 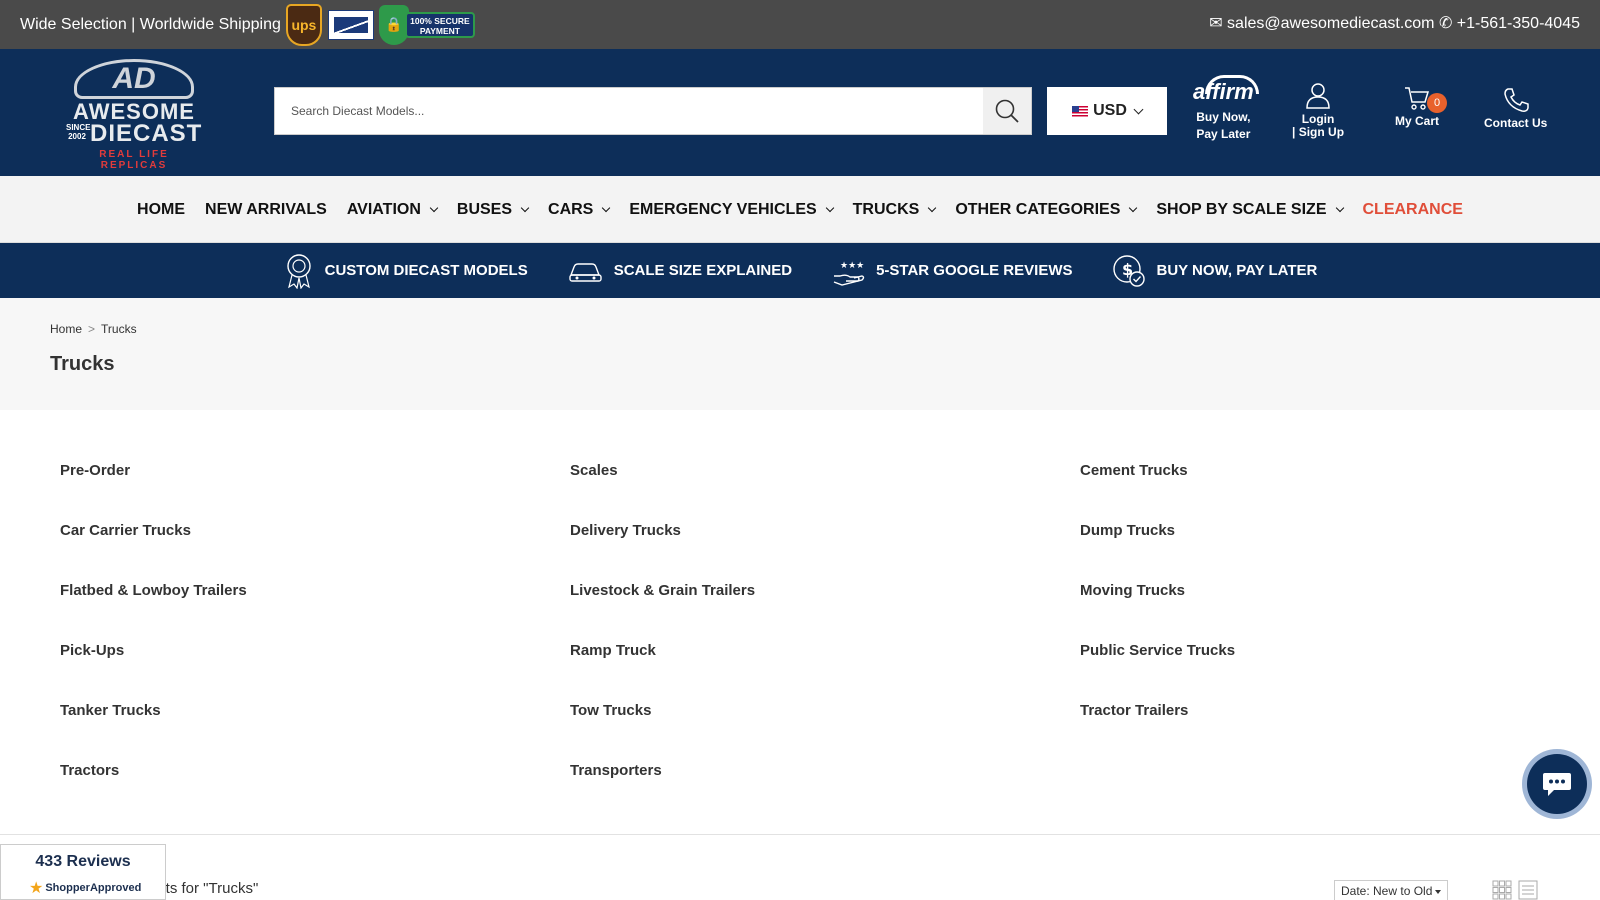 What do you see at coordinates (1223, 117) in the screenshot?
I see `affirm-line1: Buy Now,` at bounding box center [1223, 117].